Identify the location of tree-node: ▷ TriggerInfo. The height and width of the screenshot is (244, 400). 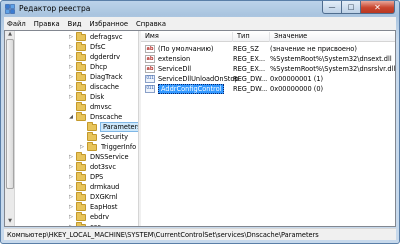
(107, 146).